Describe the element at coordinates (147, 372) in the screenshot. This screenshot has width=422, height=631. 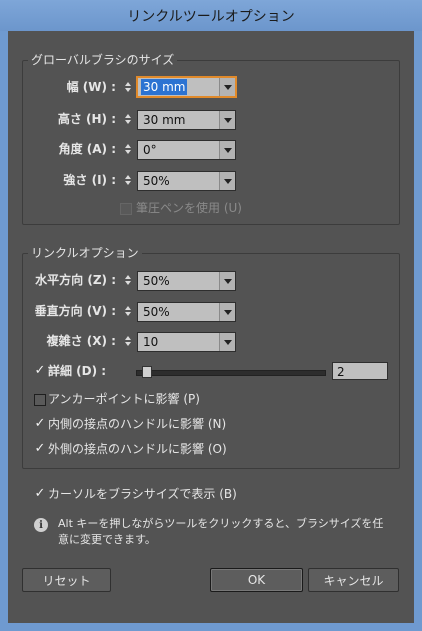
I see `detail-slider-thumb` at that location.